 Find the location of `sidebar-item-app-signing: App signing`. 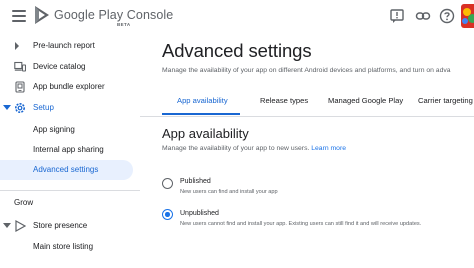

sidebar-item-app-signing: App signing is located at coordinates (66, 130).